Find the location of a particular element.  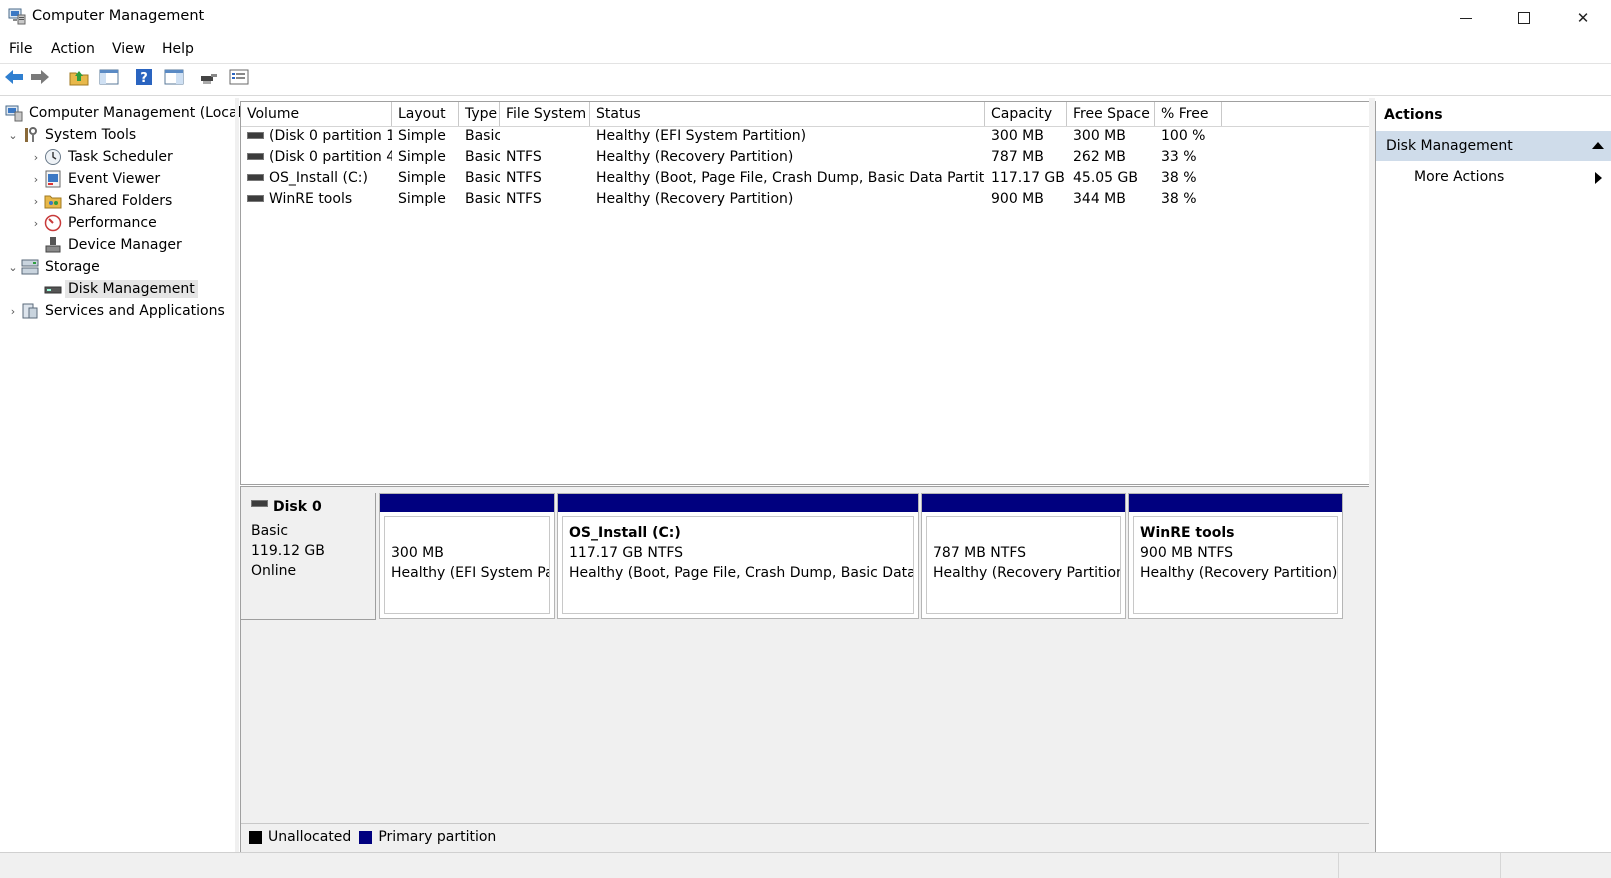

capacity-cell: 787 MB is located at coordinates (1017, 157).